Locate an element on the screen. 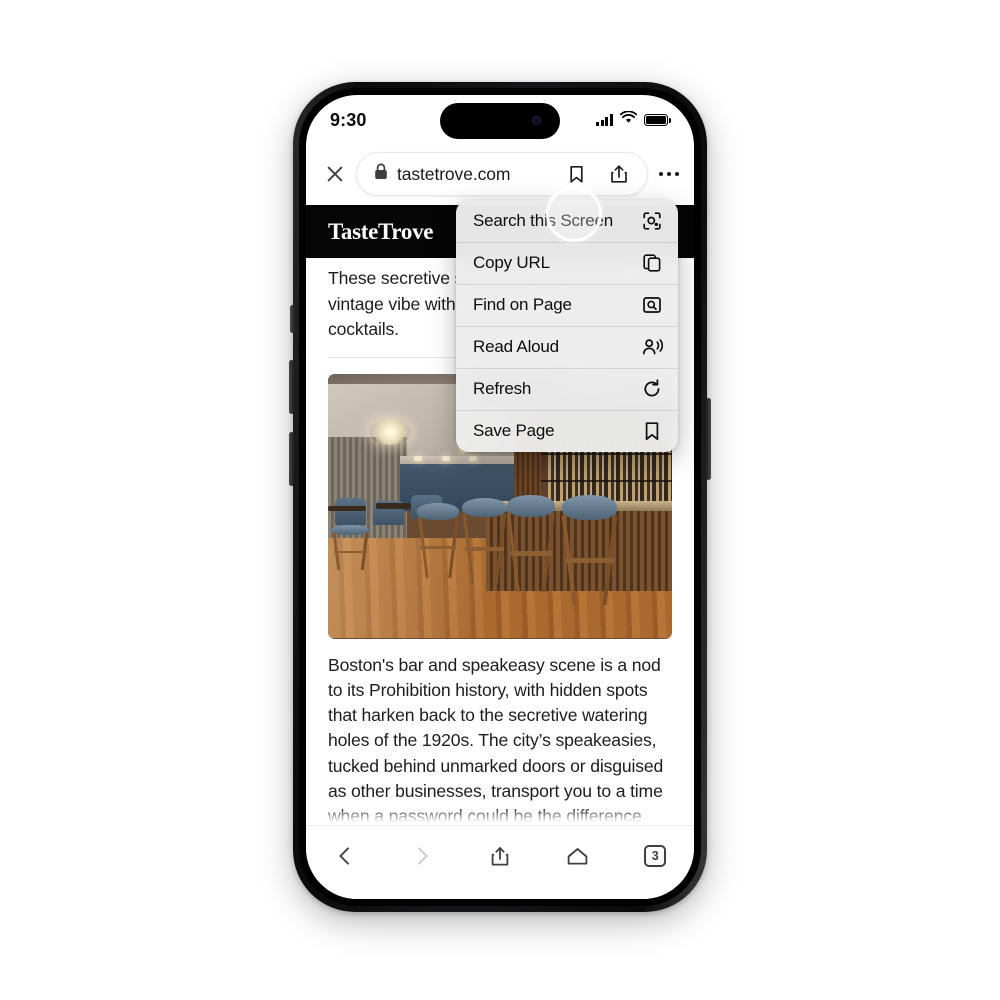 The height and width of the screenshot is (1000, 1000). home-icon is located at coordinates (578, 856).